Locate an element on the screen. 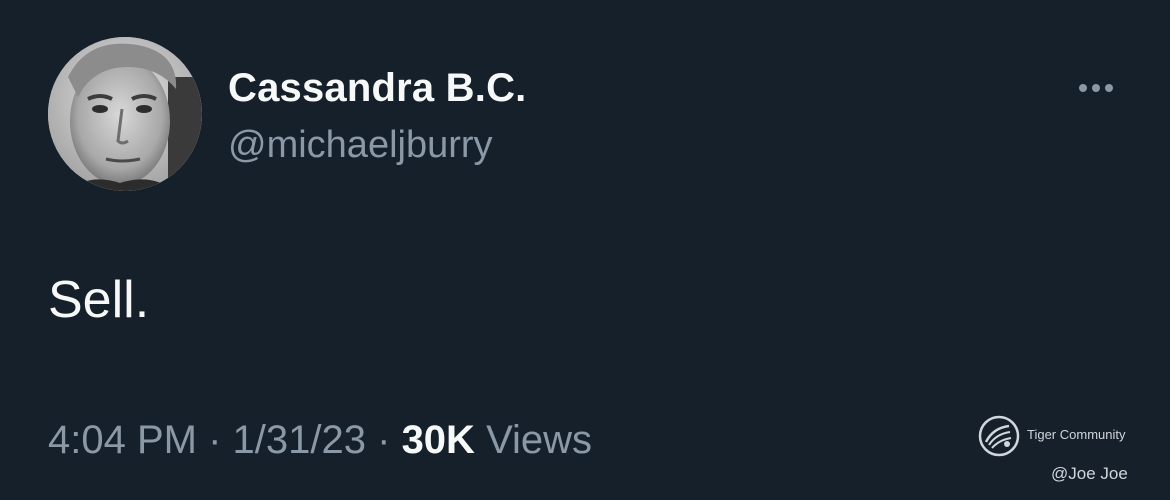 The image size is (1170, 500). tweet-time: 4:04 PM is located at coordinates (122, 440).